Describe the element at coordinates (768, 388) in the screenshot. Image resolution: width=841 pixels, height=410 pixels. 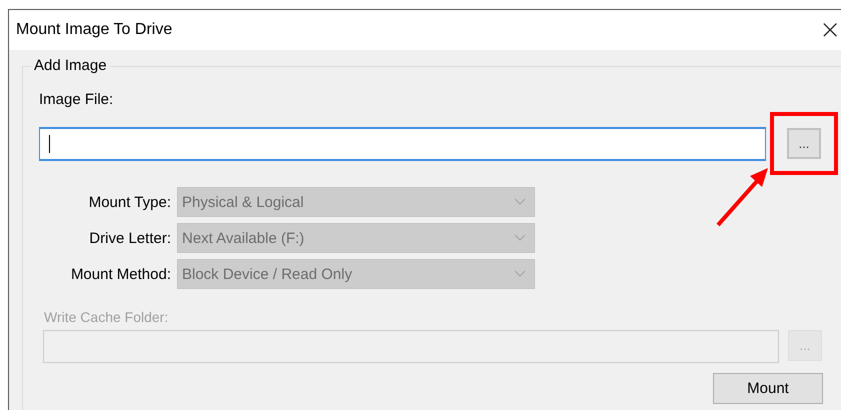
I see `mount-button: Mount` at that location.